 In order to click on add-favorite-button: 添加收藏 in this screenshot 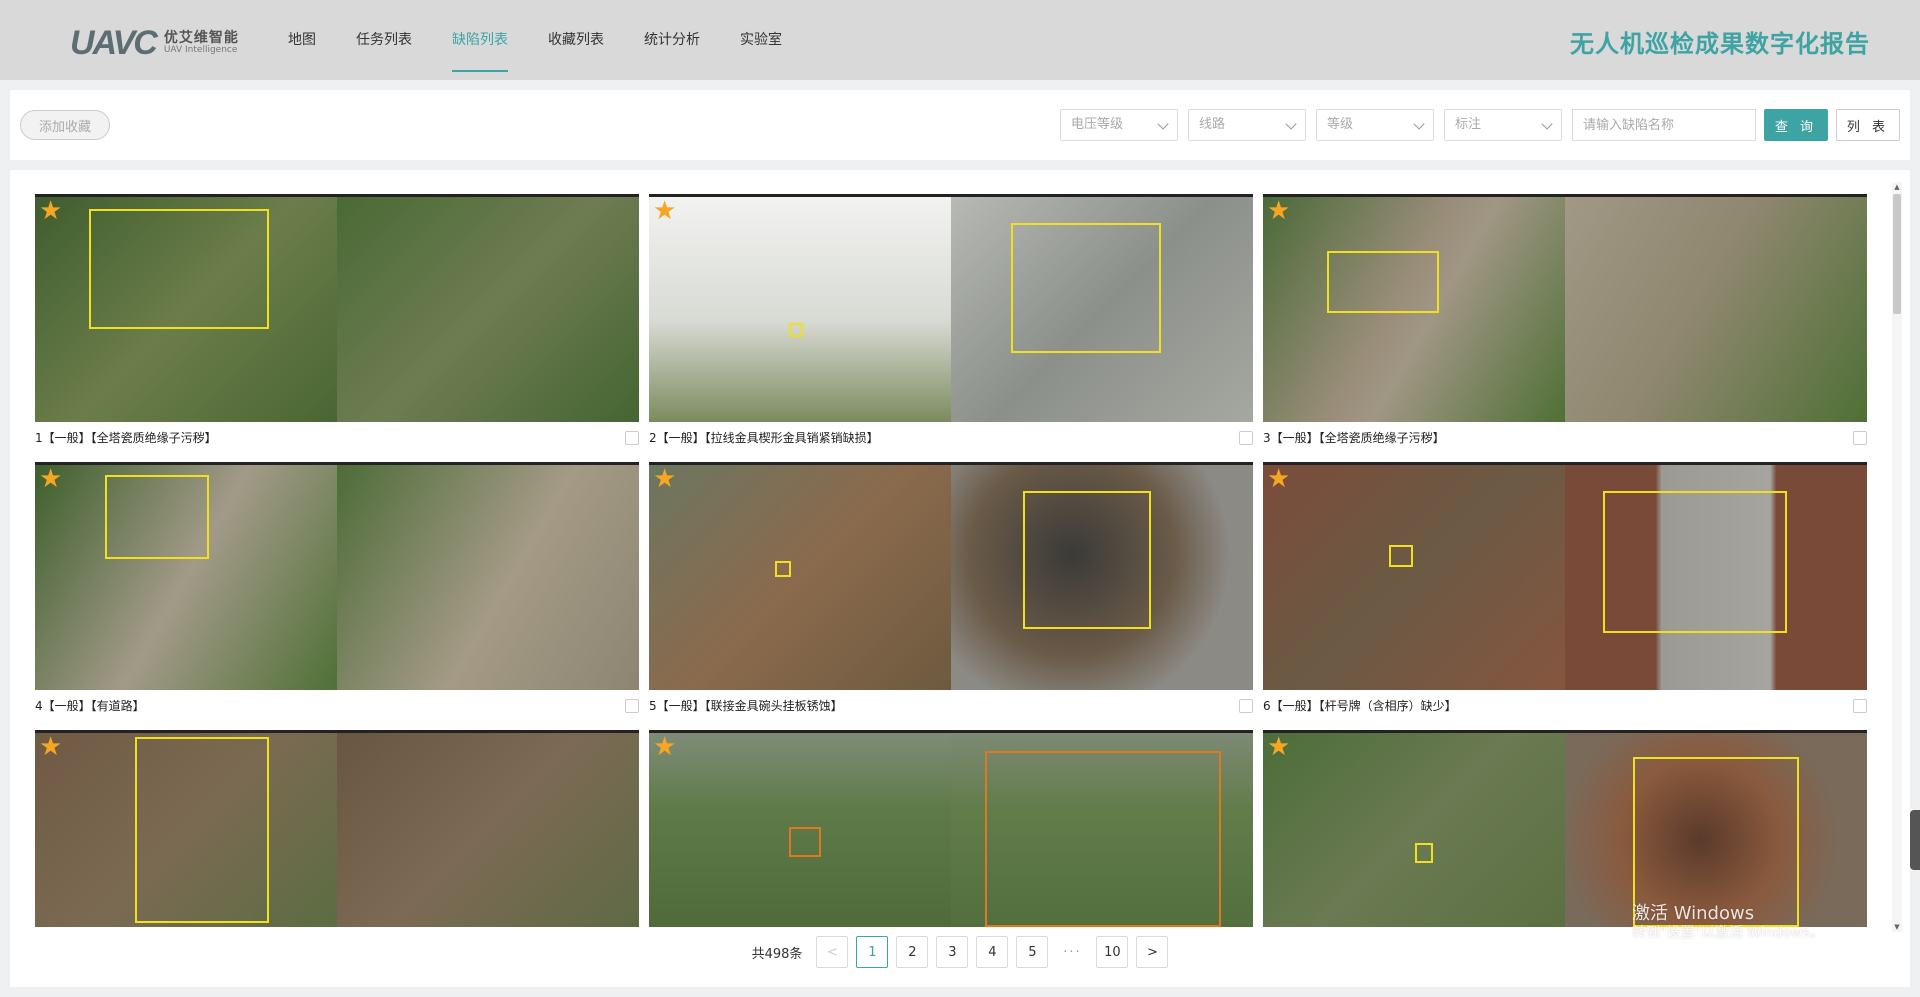, I will do `click(65, 125)`.